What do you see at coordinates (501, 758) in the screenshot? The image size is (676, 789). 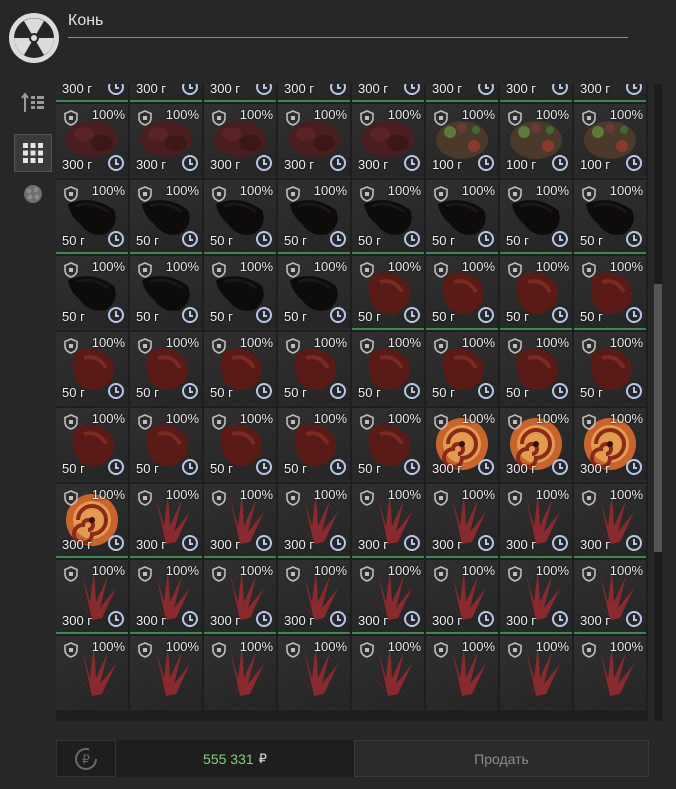 I see `sell-button: Продать` at bounding box center [501, 758].